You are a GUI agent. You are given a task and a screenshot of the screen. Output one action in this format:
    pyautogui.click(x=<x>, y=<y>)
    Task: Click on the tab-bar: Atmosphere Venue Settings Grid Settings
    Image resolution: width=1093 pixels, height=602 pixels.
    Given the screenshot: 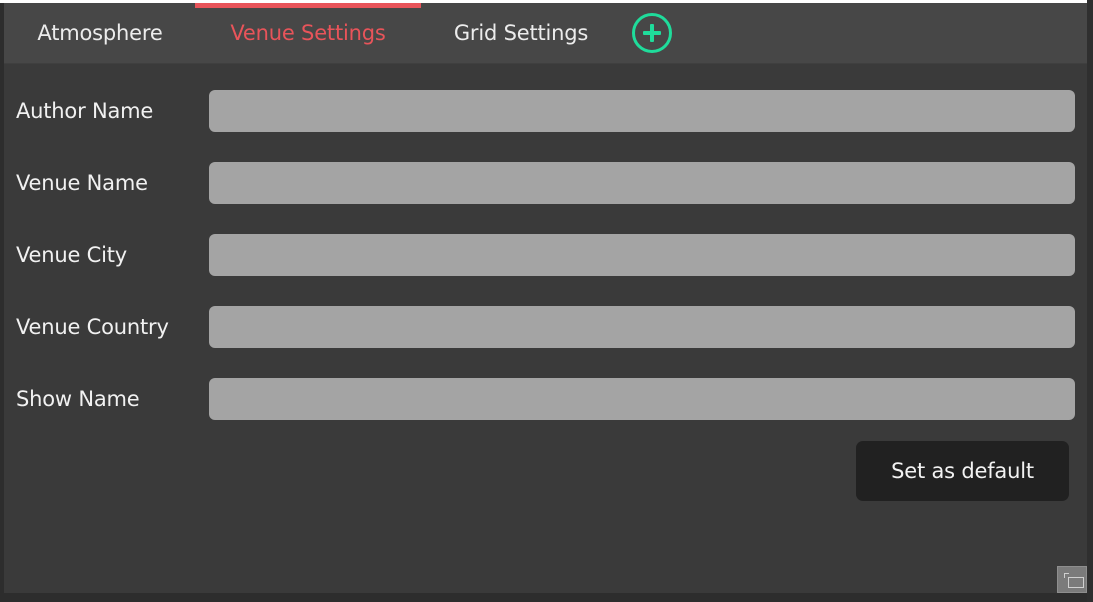 What is the action you would take?
    pyautogui.click(x=545, y=33)
    